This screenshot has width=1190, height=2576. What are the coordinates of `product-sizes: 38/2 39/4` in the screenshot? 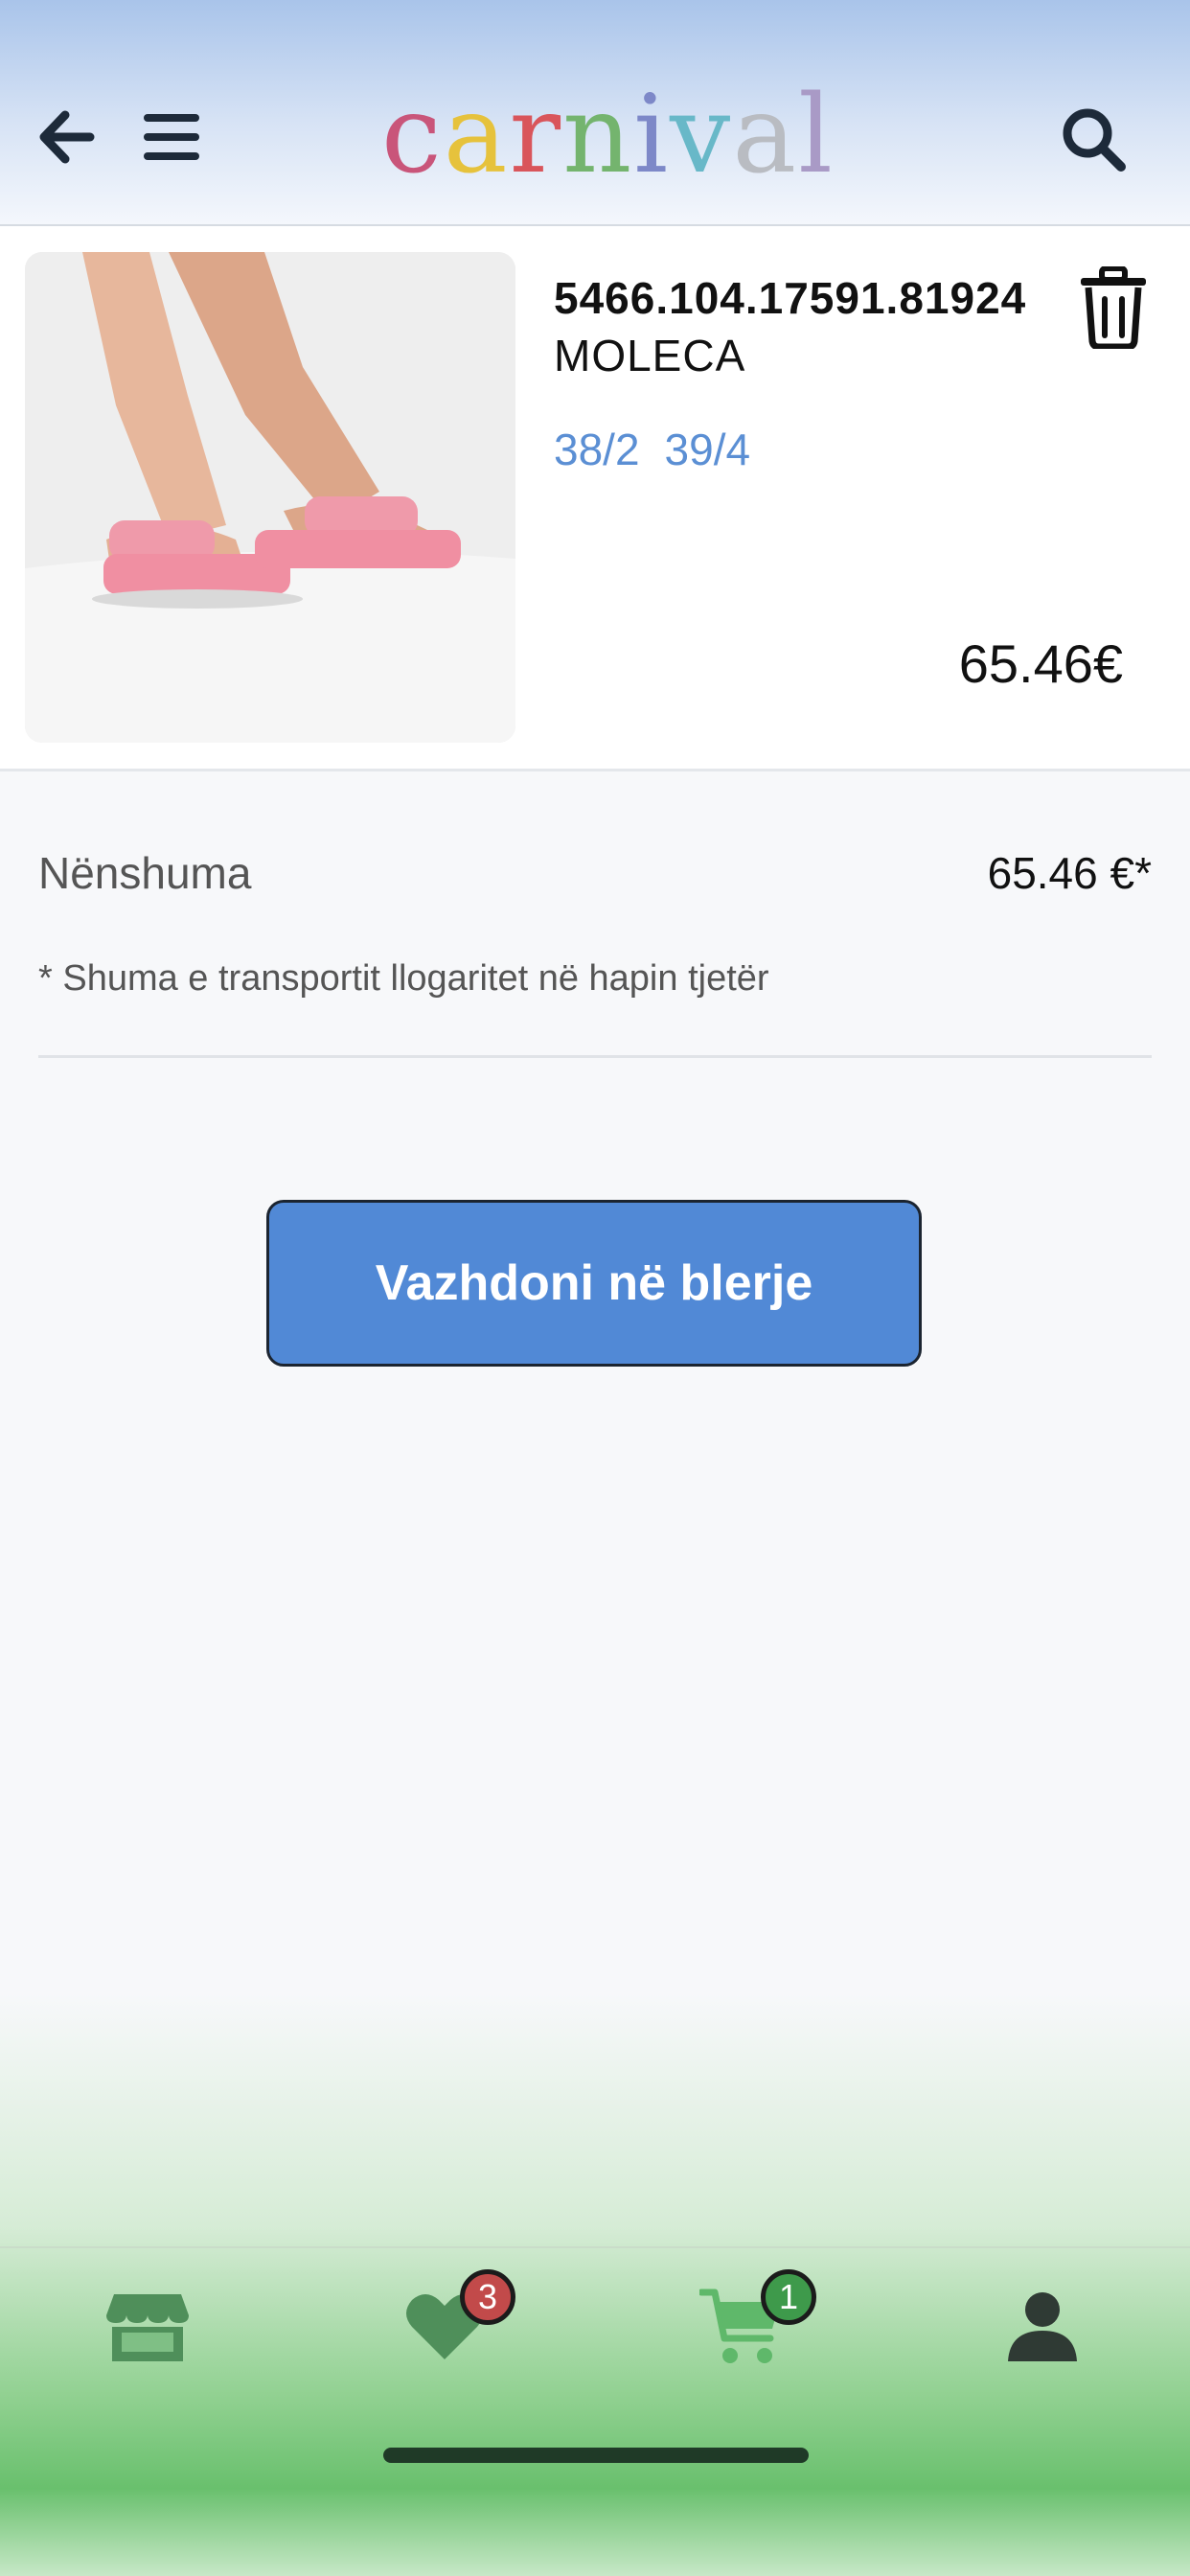 It's located at (665, 449).